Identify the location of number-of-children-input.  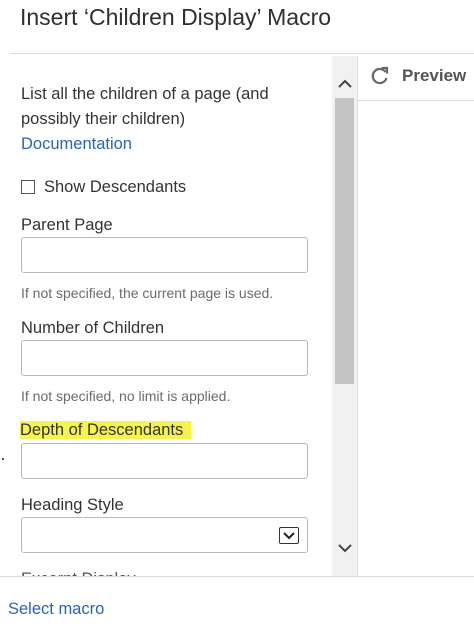
(164, 358).